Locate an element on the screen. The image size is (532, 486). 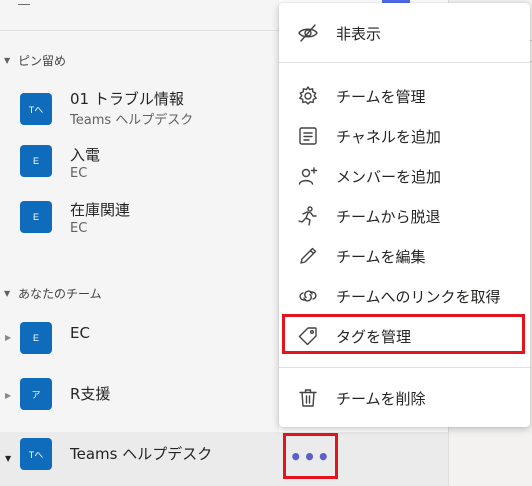
pinned-channel-row: E 在庫関連 EC is located at coordinates (139, 222).